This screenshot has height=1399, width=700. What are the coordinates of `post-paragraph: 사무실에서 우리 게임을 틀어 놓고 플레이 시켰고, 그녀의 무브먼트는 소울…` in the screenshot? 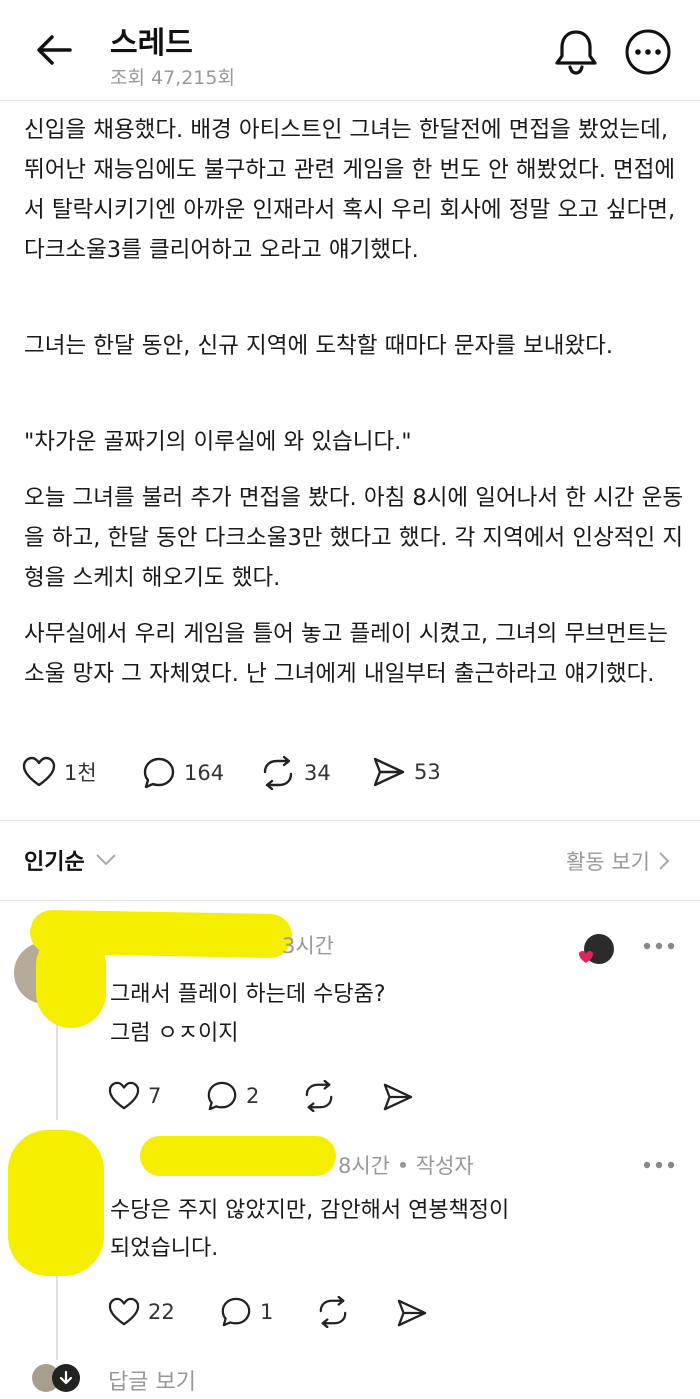 It's located at (346, 654).